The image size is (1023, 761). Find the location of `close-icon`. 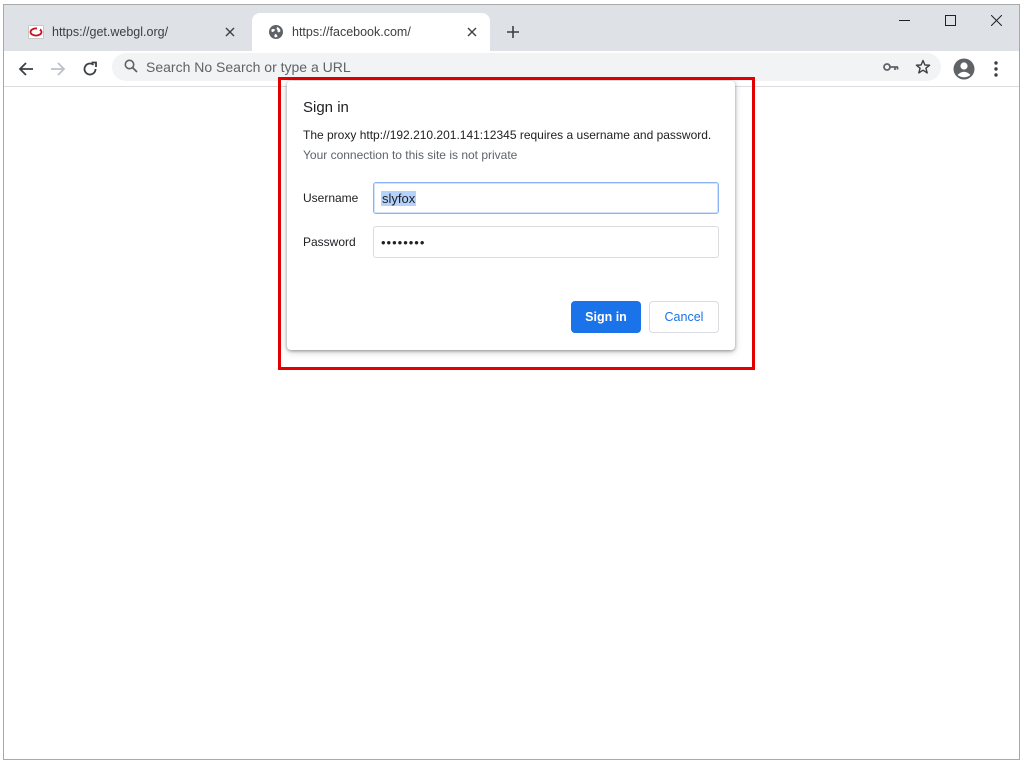

close-icon is located at coordinates (996, 20).